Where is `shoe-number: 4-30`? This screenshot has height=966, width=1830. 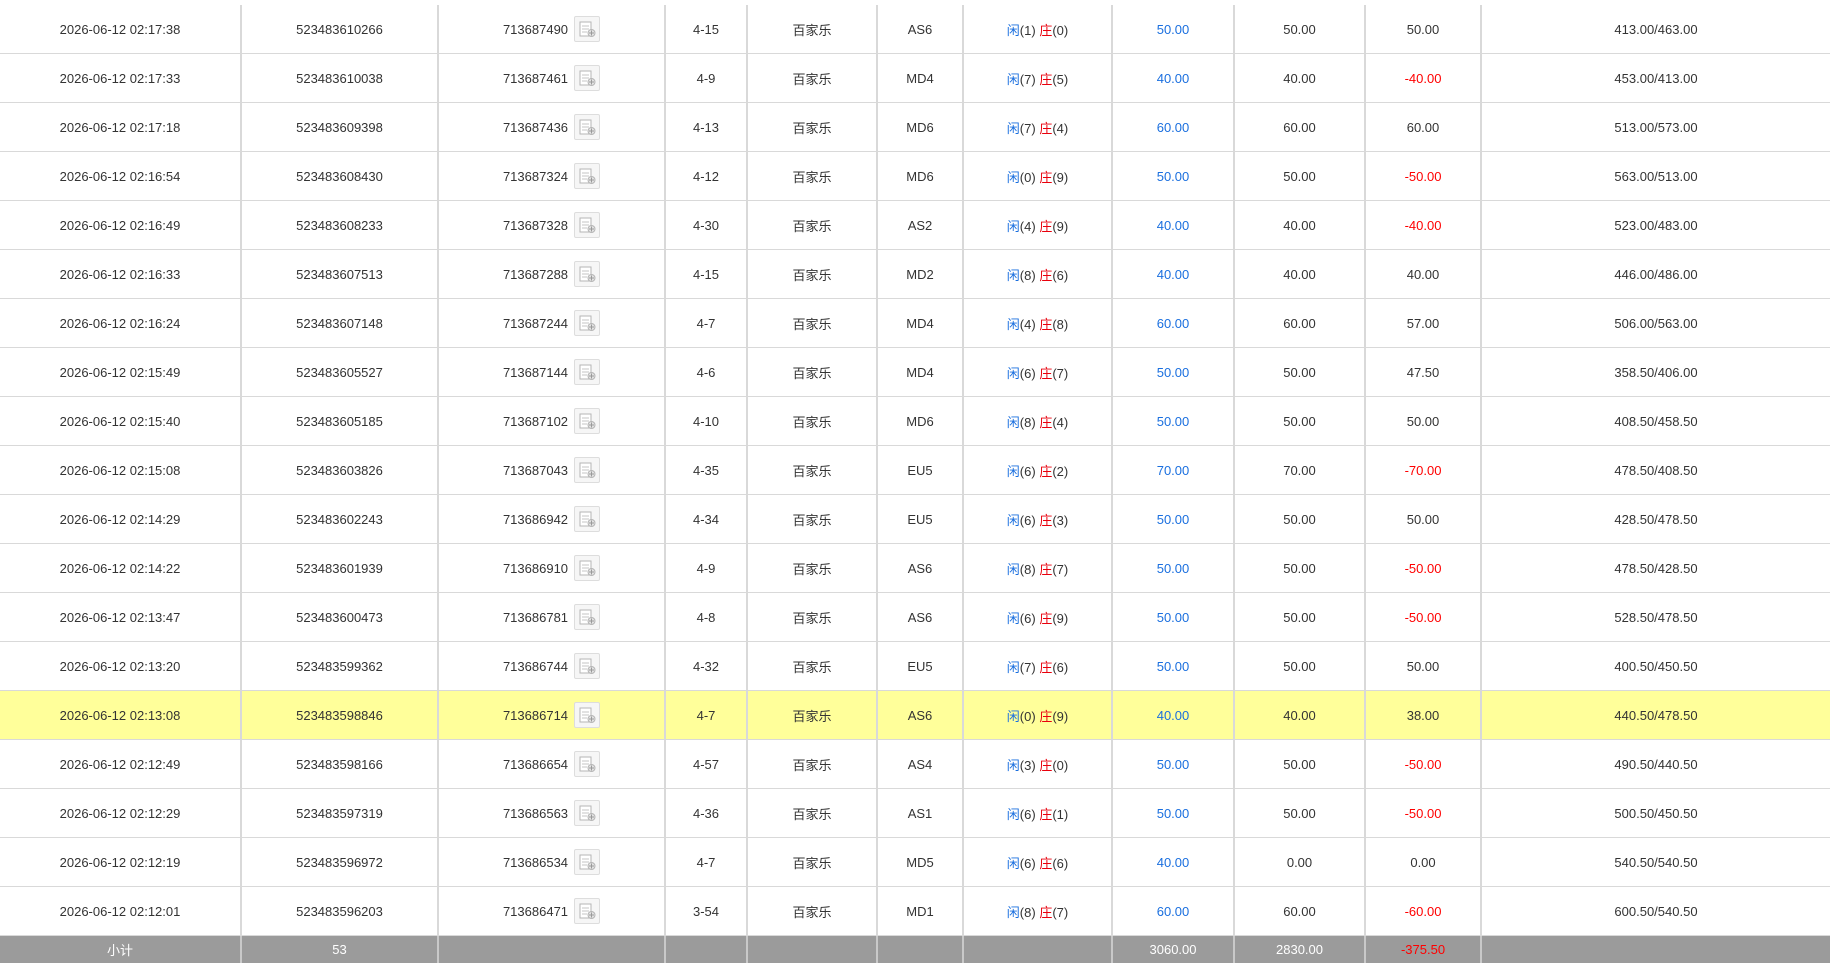
shoe-number: 4-30 is located at coordinates (706, 225).